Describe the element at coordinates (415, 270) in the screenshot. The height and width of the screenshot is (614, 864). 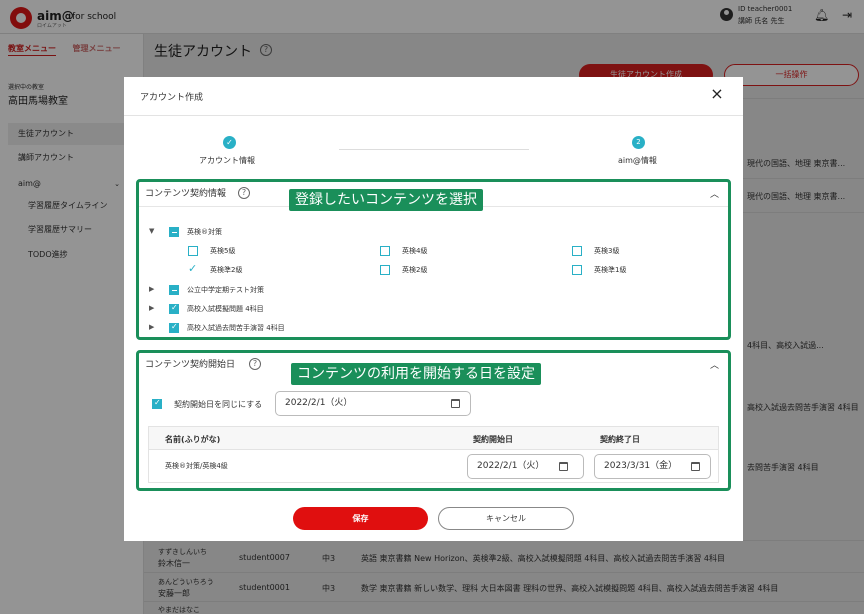
I see `eiken2-label: 英検2級` at that location.